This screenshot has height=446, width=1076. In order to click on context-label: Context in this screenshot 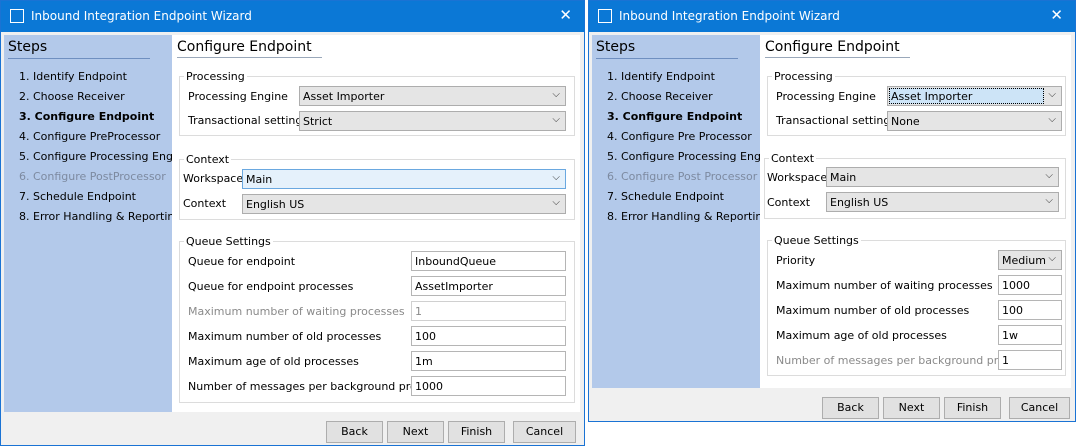, I will do `click(205, 203)`.